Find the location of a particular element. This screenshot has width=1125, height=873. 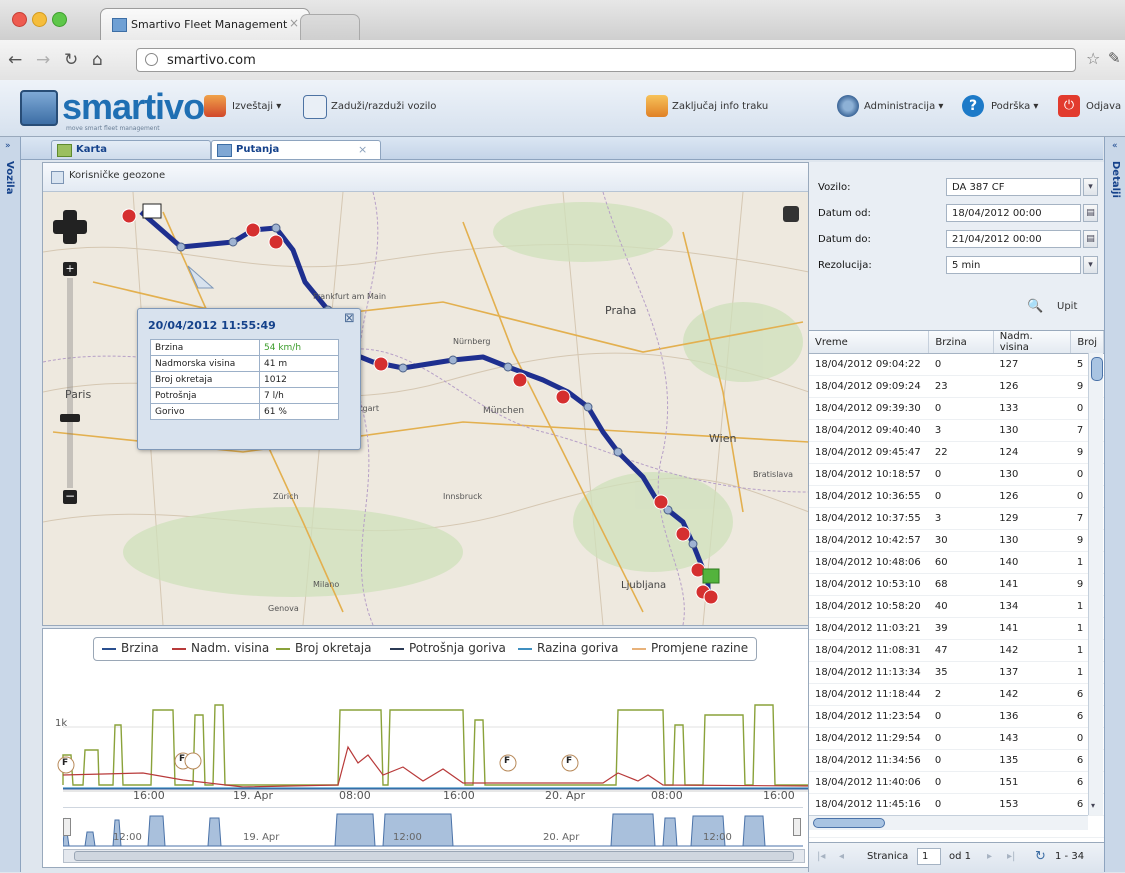

column-header-broj: Broj is located at coordinates (1087, 342).